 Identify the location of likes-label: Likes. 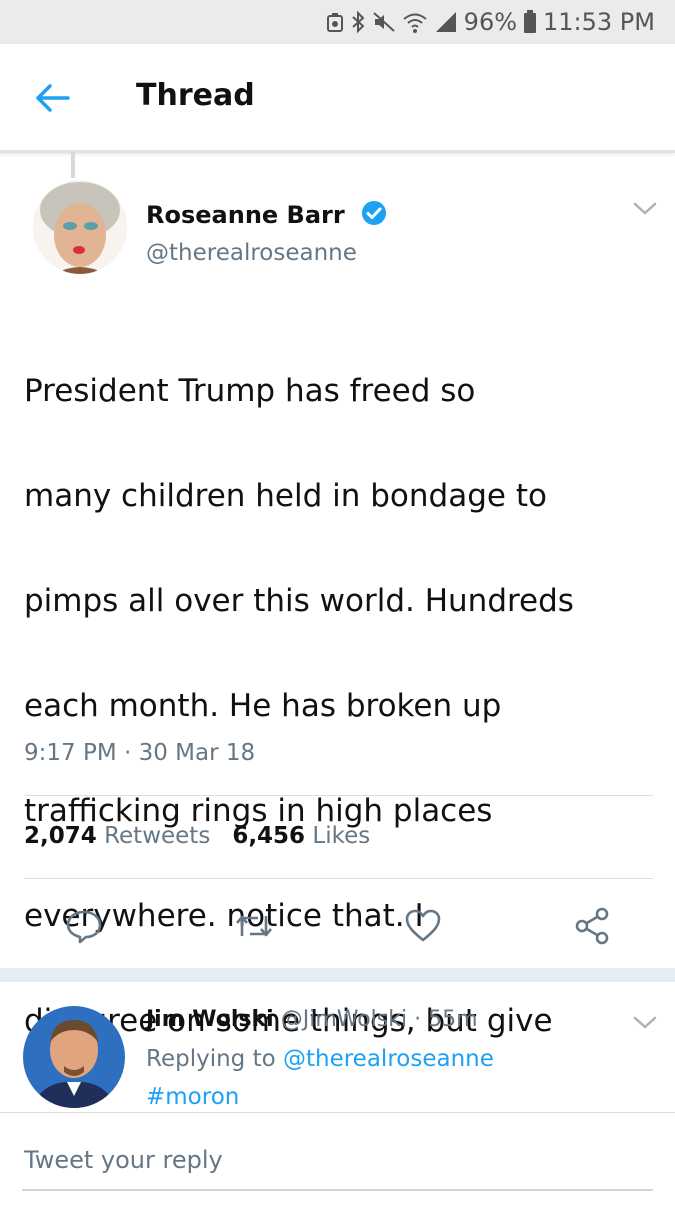
(341, 836).